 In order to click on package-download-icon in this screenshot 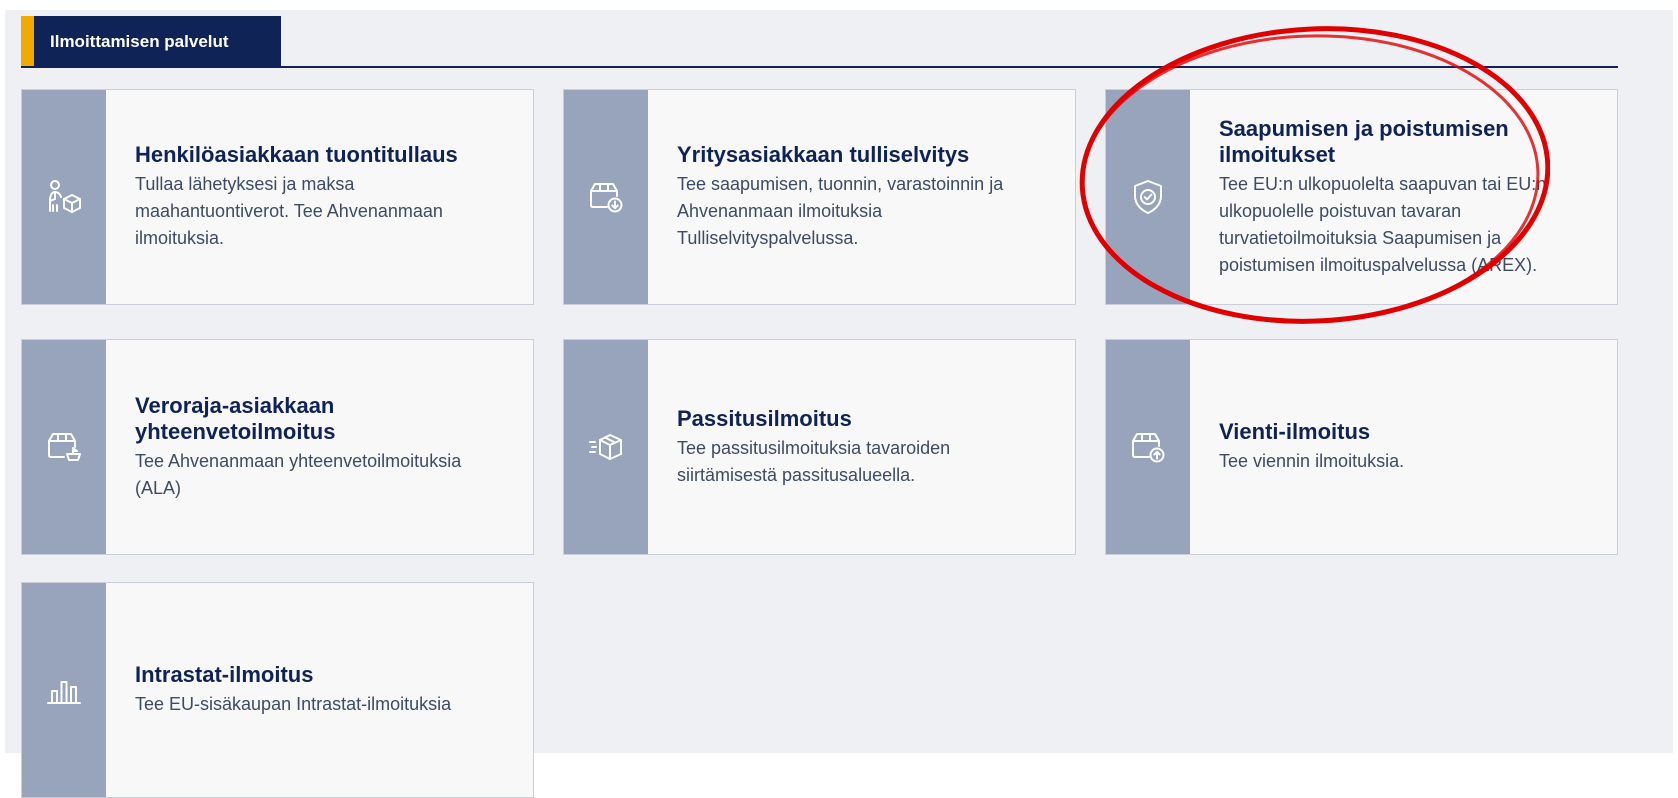, I will do `click(606, 197)`.